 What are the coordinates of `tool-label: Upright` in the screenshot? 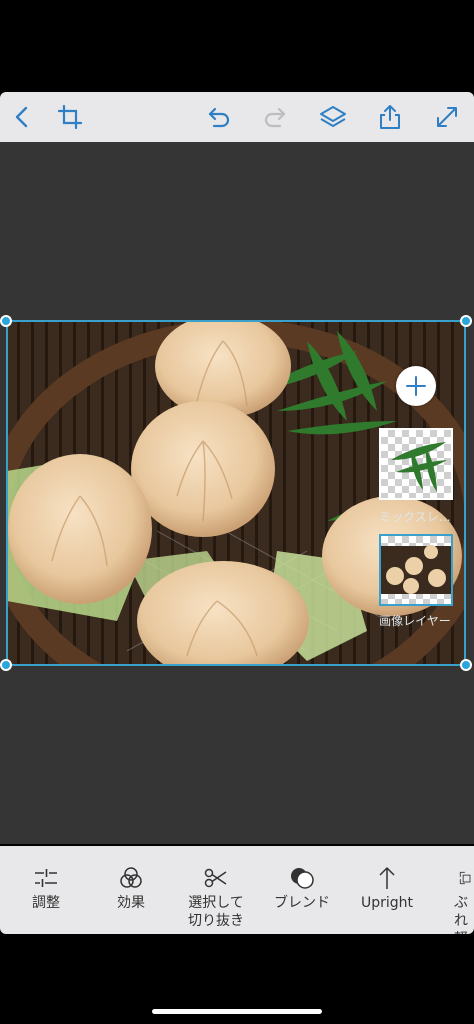 It's located at (387, 903).